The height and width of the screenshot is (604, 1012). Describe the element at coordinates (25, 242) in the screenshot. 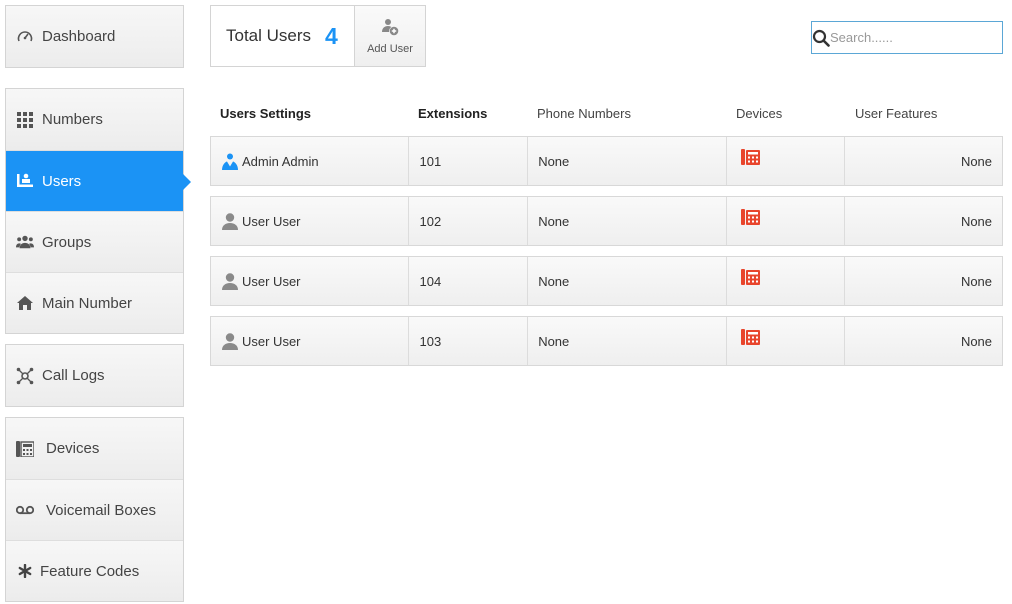

I see `groups-icon` at that location.